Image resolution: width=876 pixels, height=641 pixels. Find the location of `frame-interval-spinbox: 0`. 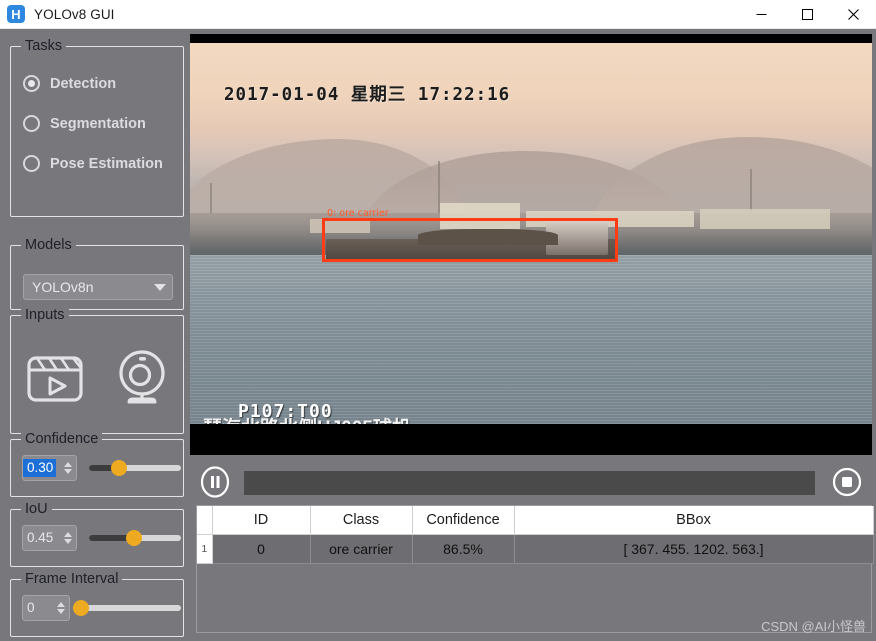

frame-interval-spinbox: 0 is located at coordinates (46, 608).